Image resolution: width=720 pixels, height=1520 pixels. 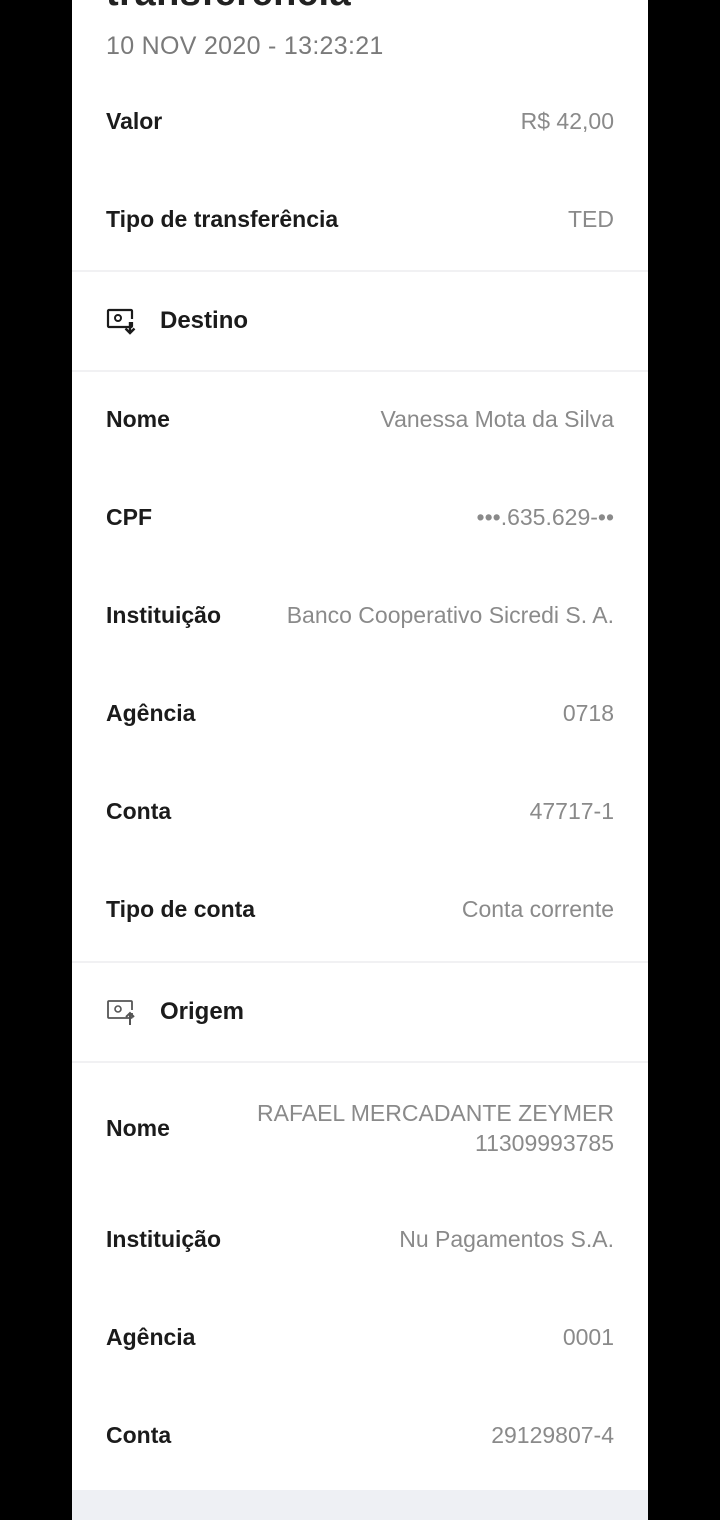 What do you see at coordinates (552, 1435) in the screenshot?
I see `row-value: 29129807-4` at bounding box center [552, 1435].